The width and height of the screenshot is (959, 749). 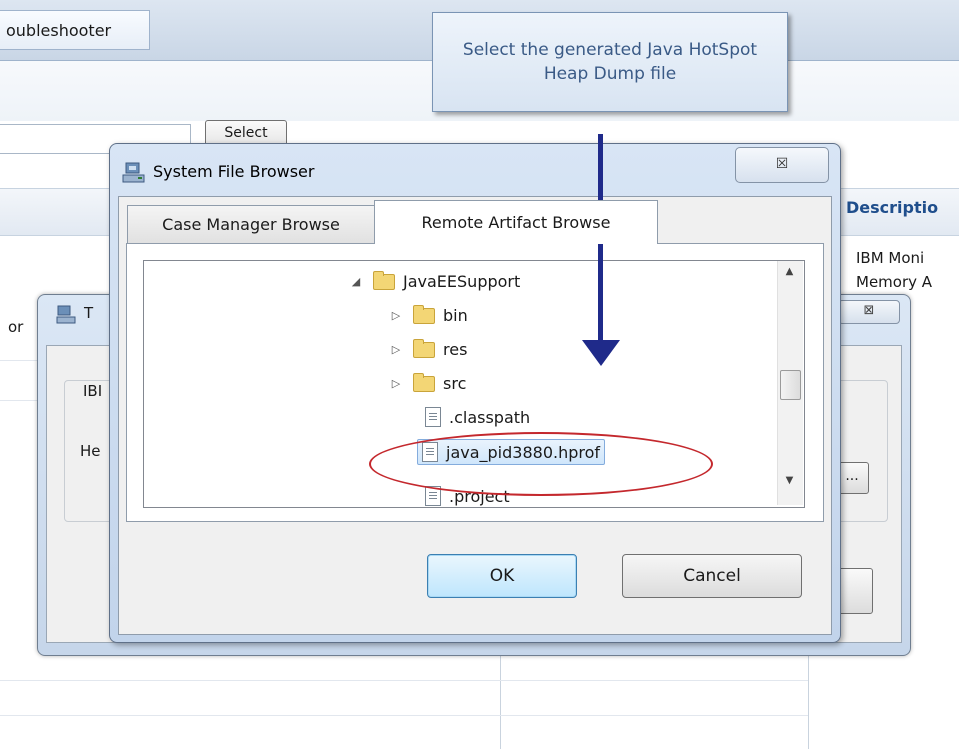 What do you see at coordinates (892, 207) in the screenshot?
I see `description-heading: Descriptio` at bounding box center [892, 207].